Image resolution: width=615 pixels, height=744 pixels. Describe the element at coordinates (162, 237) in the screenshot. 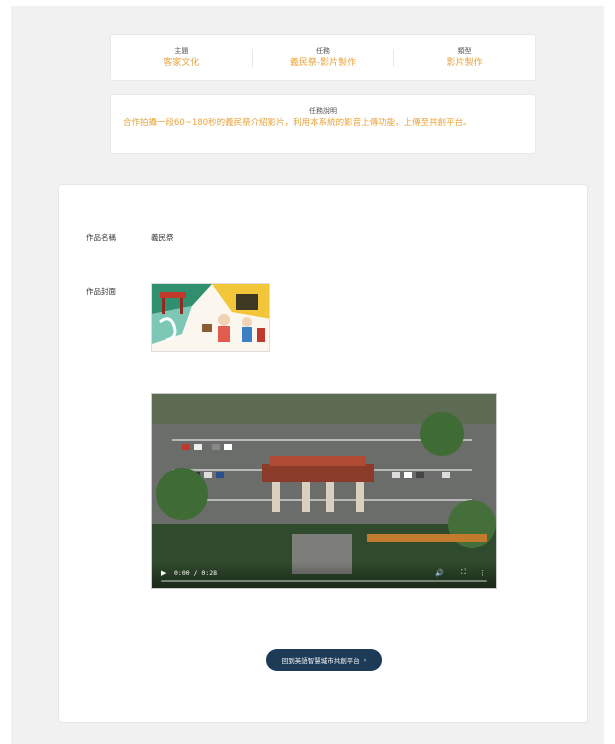

I see `work-name-value: 義民祭` at that location.